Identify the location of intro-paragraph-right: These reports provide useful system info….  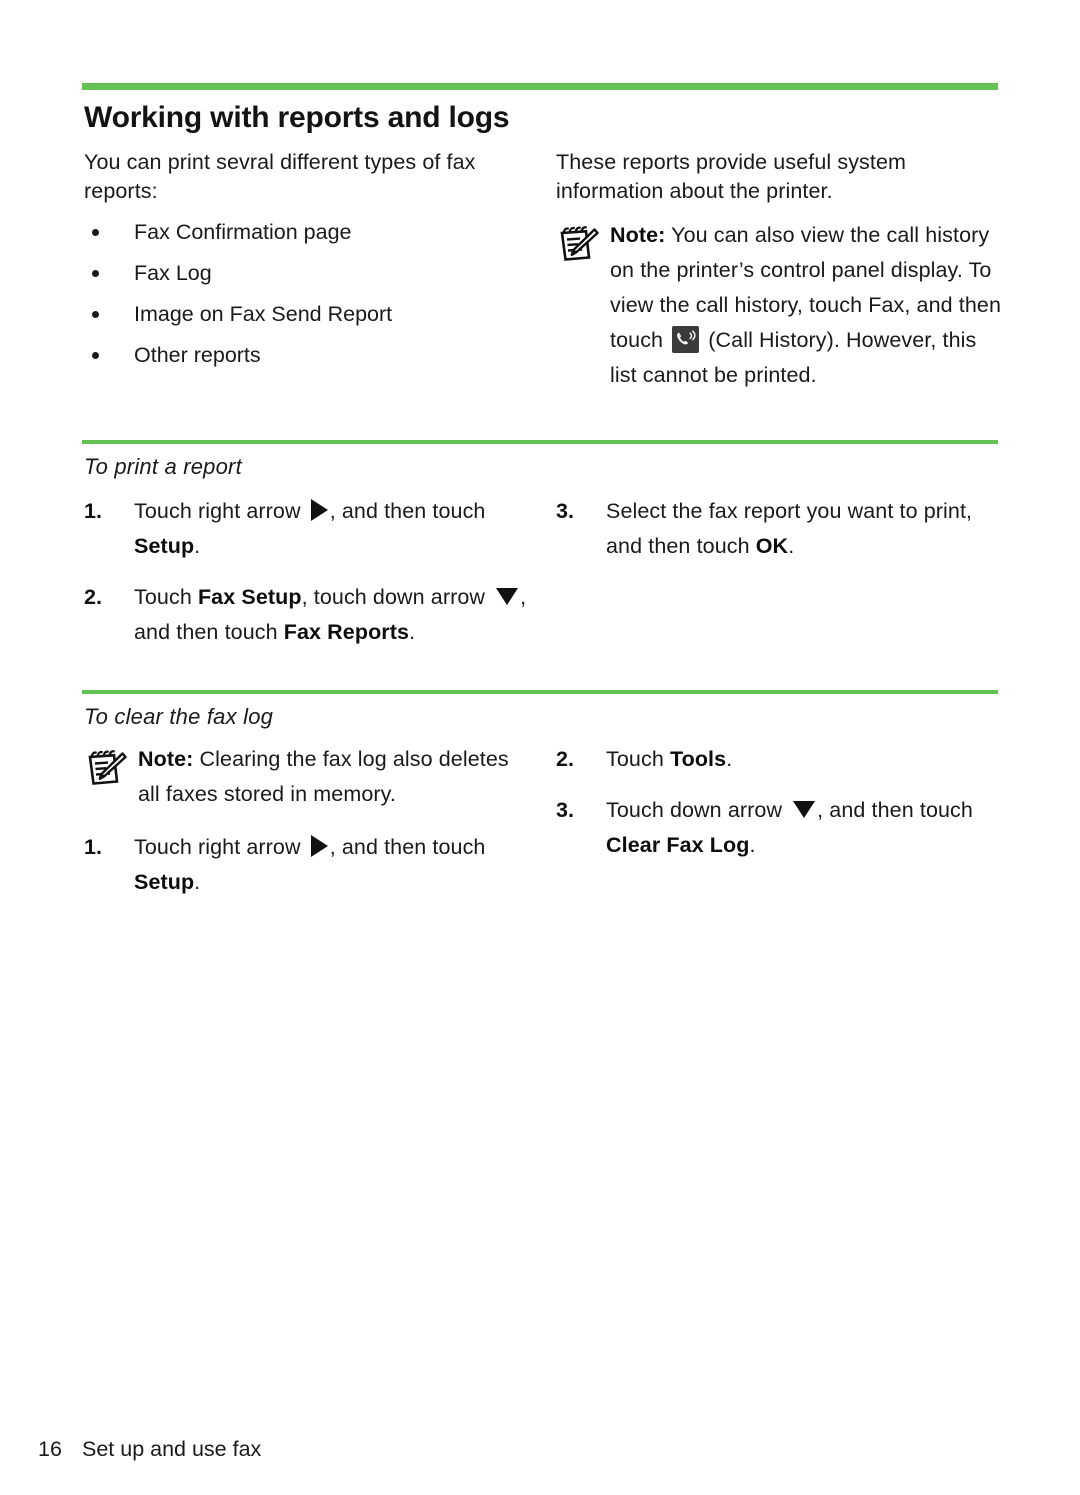
(731, 176).